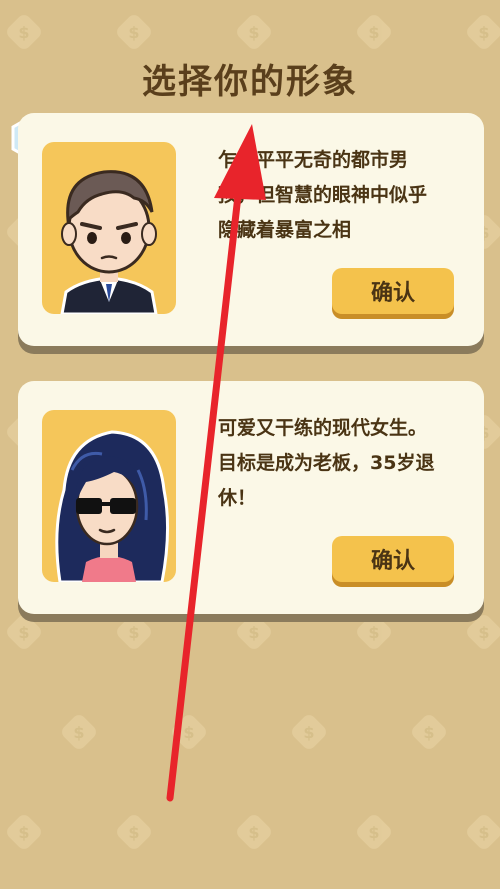 Image resolution: width=500 pixels, height=889 pixels. What do you see at coordinates (250, 82) in the screenshot?
I see `page-title: 选择你的形象` at bounding box center [250, 82].